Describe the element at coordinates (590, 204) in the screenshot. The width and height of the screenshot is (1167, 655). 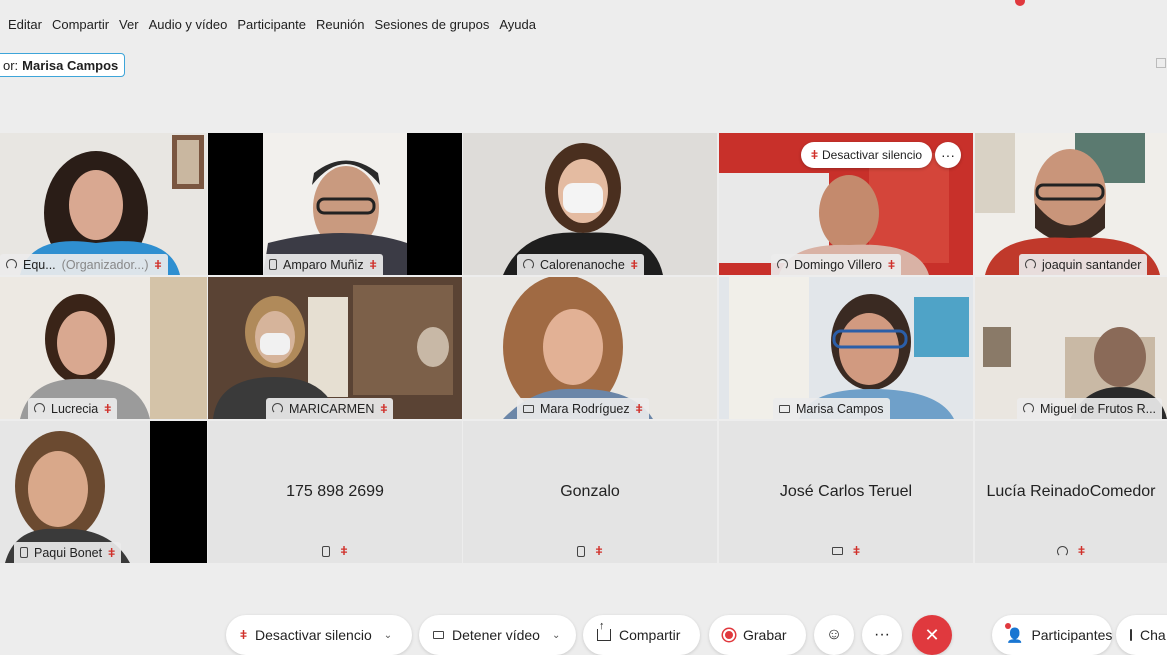
I see `video-tile: Calorenanoche ǂ` at that location.